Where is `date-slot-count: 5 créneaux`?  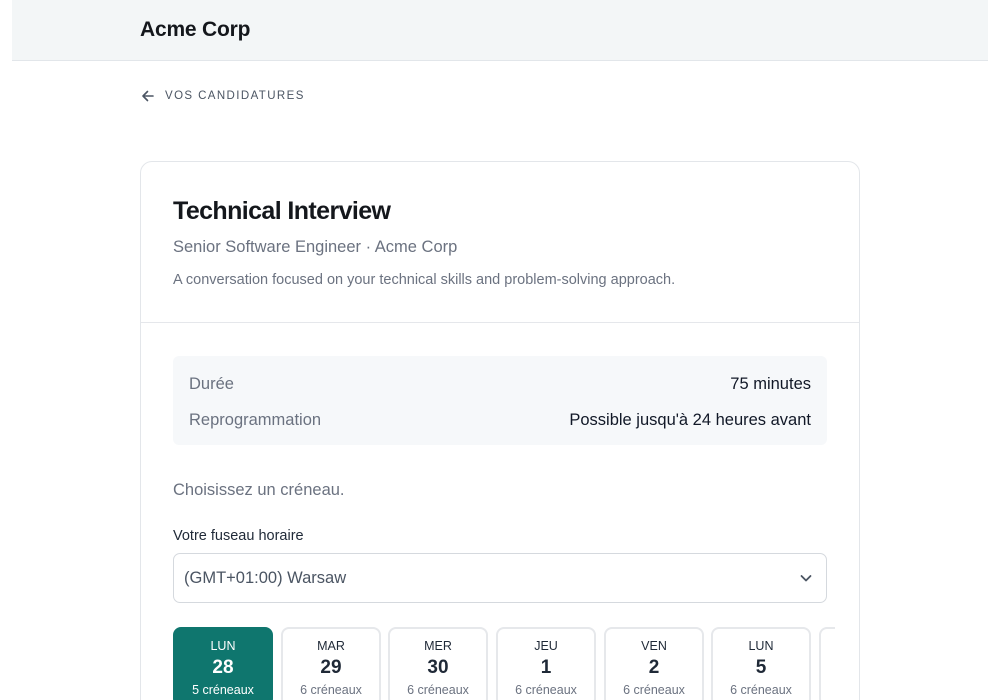 date-slot-count: 5 créneaux is located at coordinates (223, 690).